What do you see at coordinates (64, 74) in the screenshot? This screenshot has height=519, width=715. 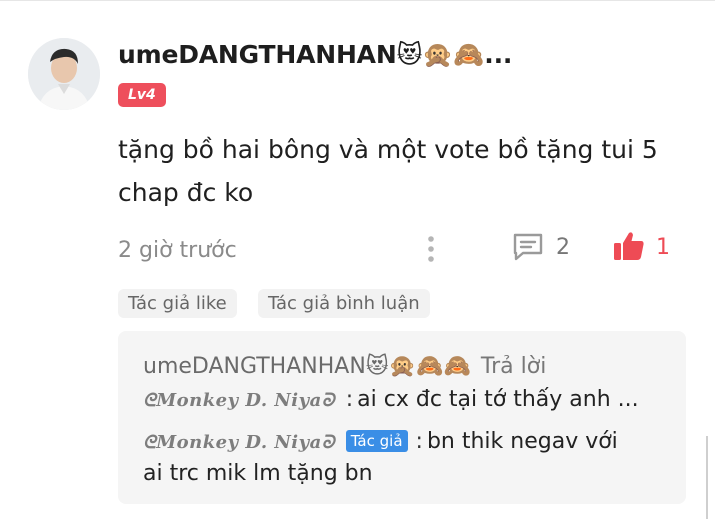 I see `avatar` at bounding box center [64, 74].